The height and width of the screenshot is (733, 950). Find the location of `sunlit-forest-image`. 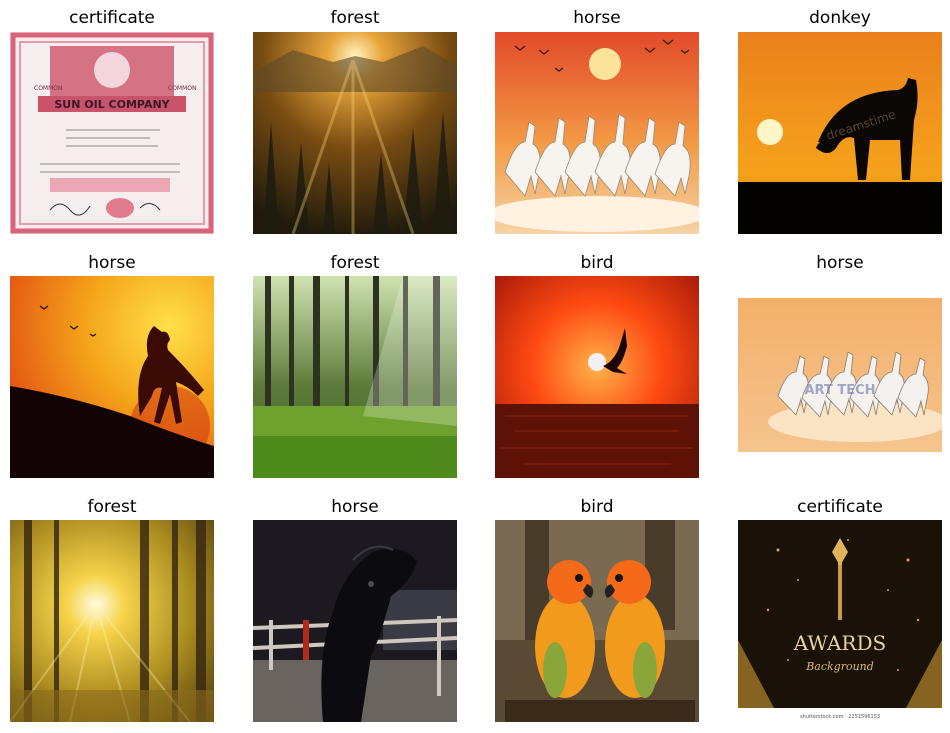

sunlit-forest-image is located at coordinates (112, 621).